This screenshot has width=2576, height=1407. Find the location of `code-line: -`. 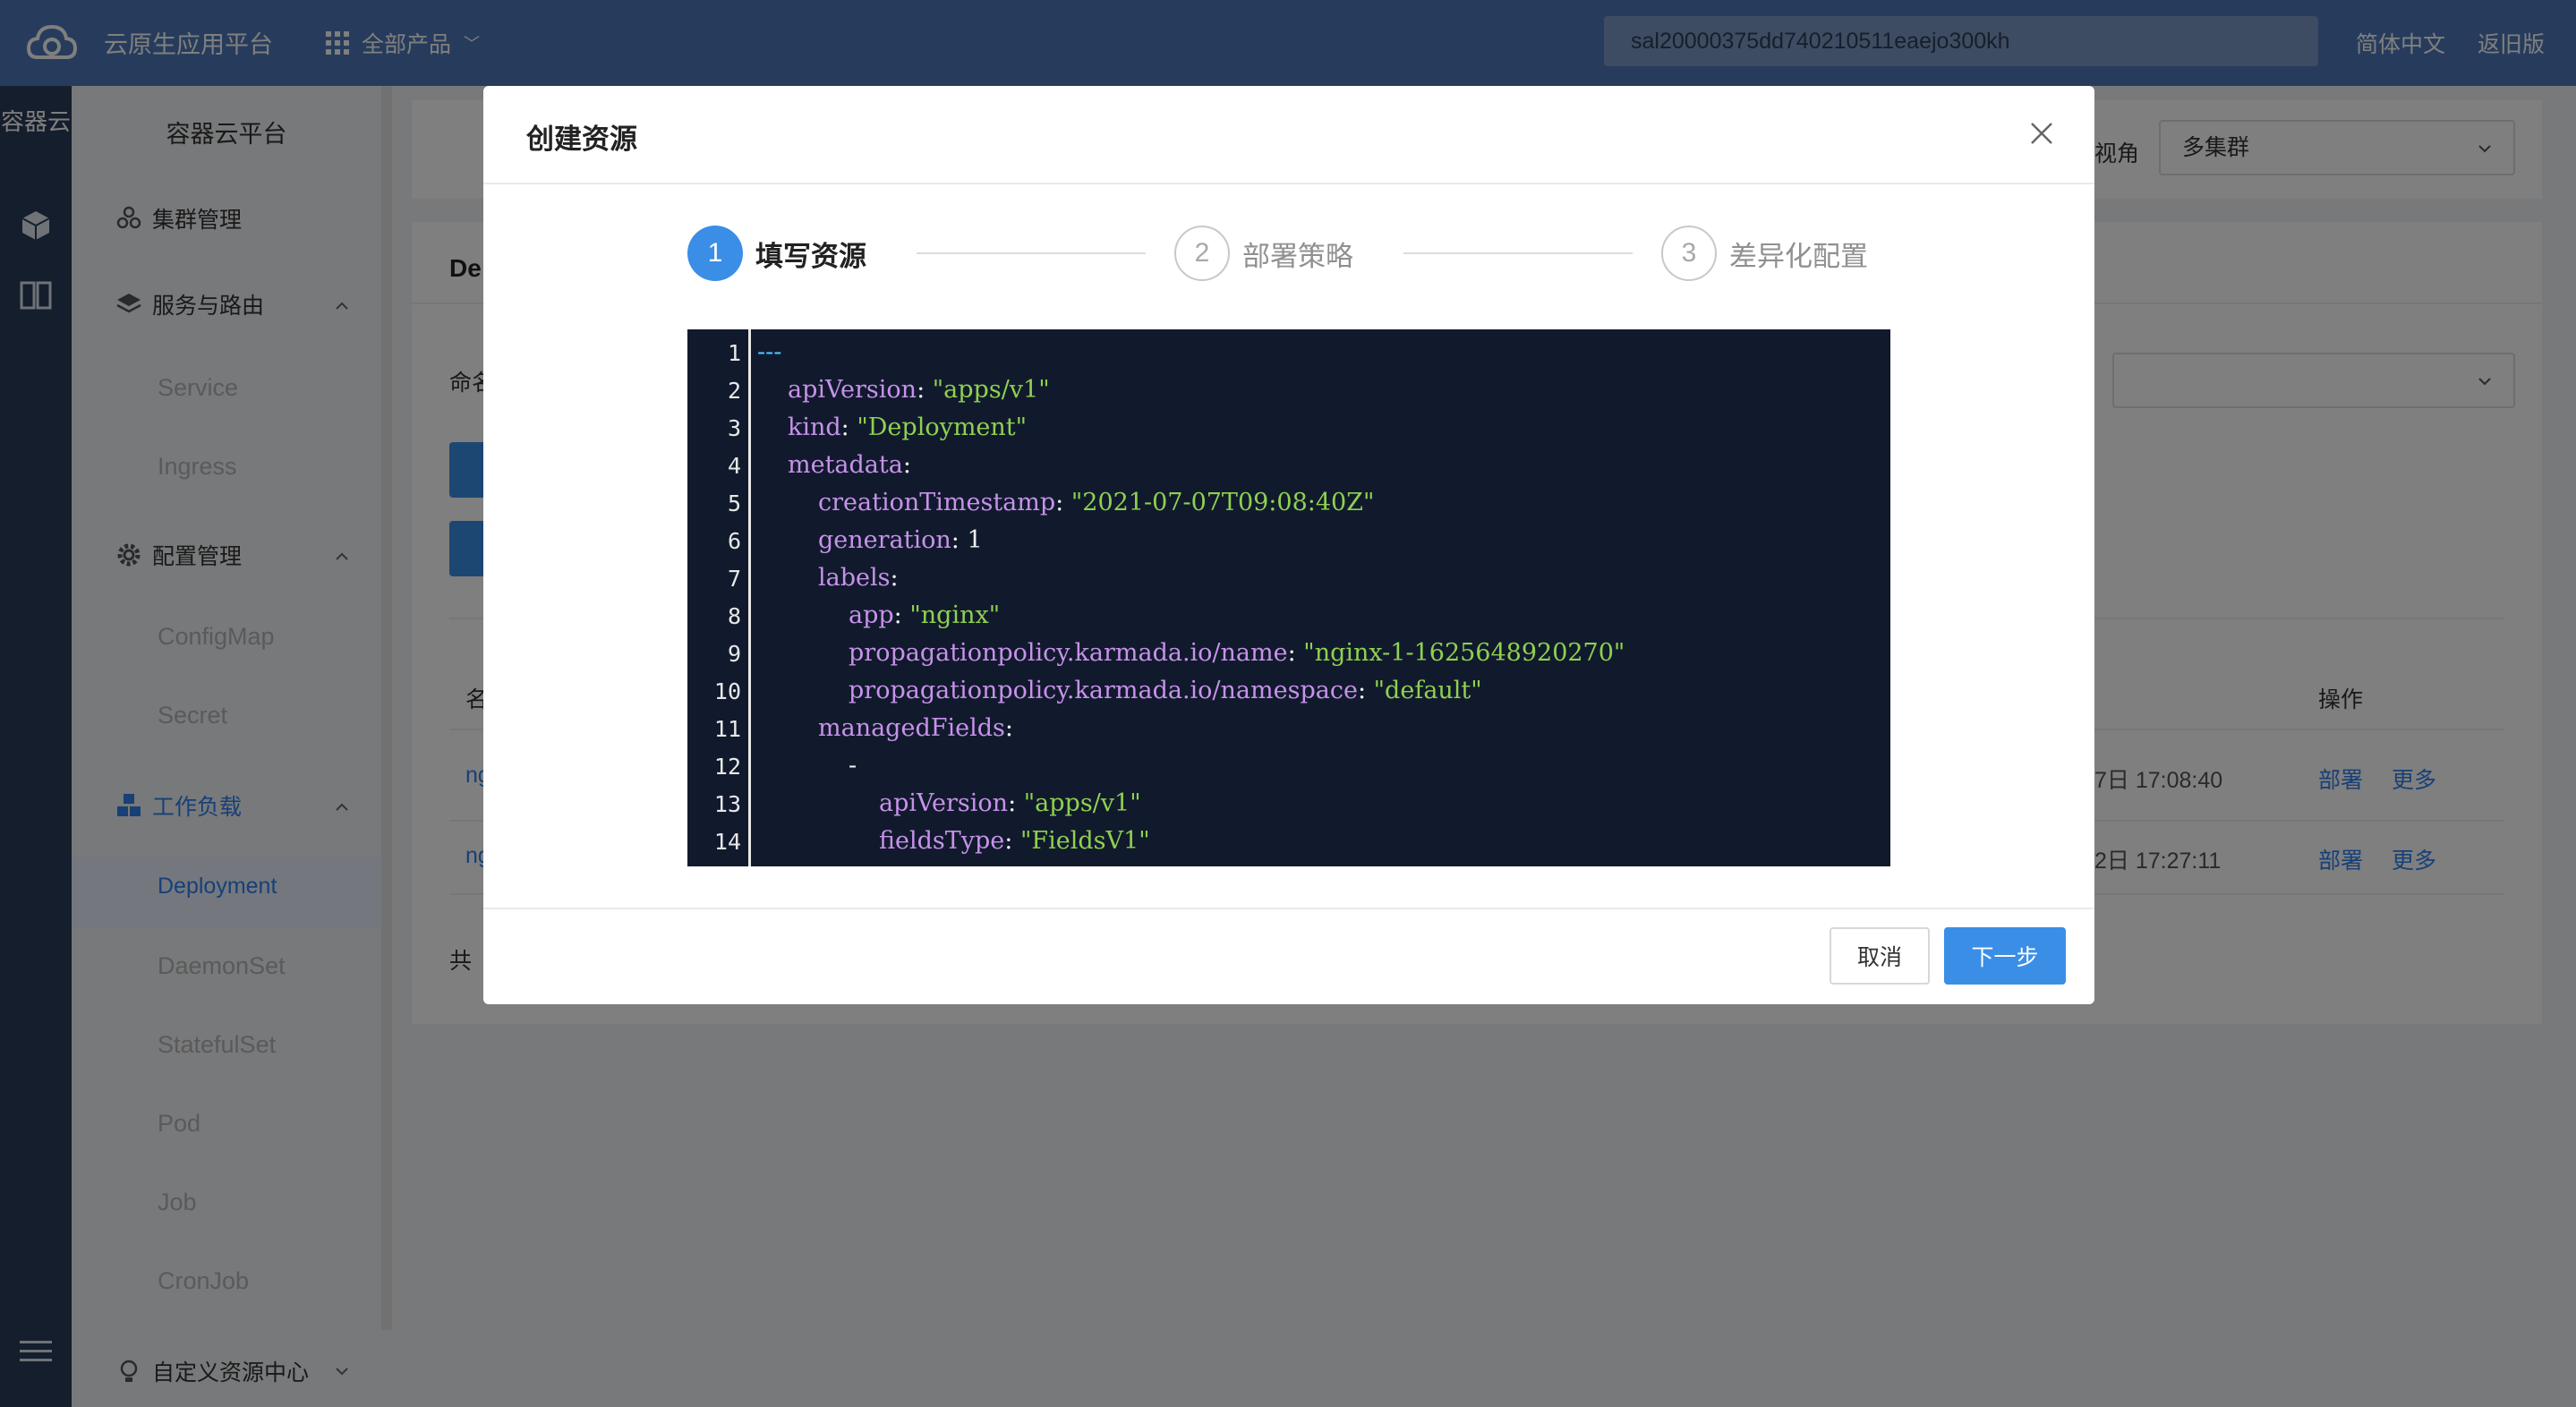

code-line: - is located at coordinates (807, 766).